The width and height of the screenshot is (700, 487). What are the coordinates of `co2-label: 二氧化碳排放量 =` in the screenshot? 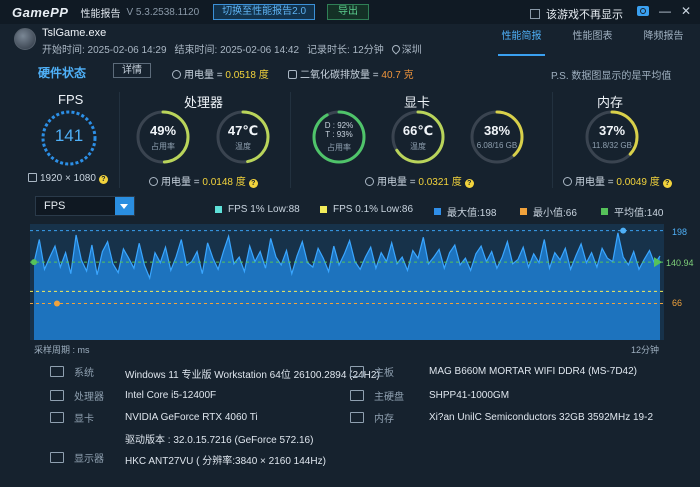 It's located at (341, 75).